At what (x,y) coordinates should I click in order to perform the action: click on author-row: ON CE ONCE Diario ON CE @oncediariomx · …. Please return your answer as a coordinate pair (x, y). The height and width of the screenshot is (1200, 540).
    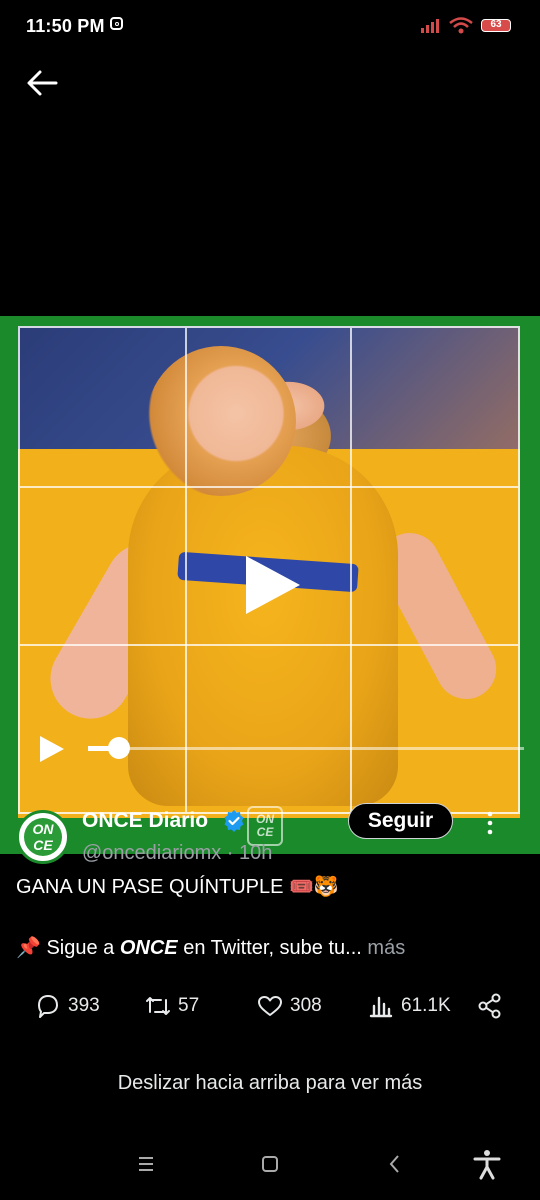
    Looking at the image, I should click on (270, 832).